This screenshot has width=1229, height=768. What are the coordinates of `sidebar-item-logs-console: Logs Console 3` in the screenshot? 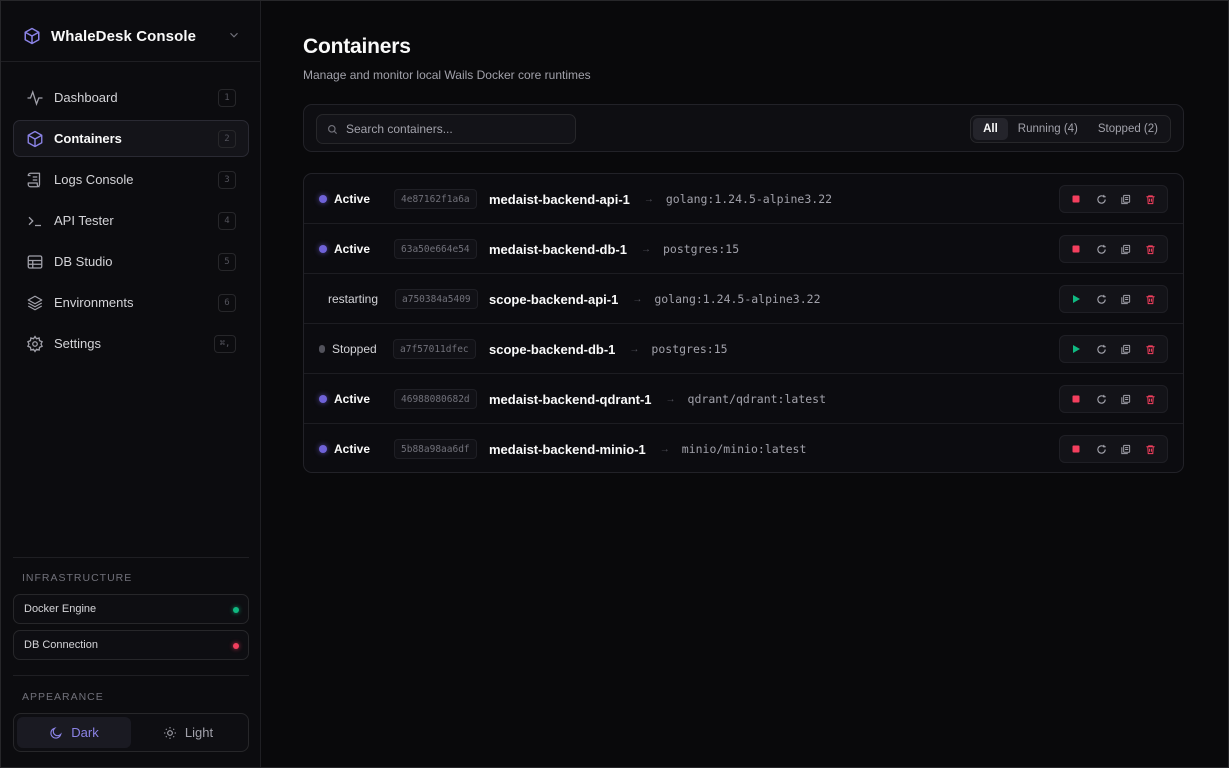 It's located at (131, 179).